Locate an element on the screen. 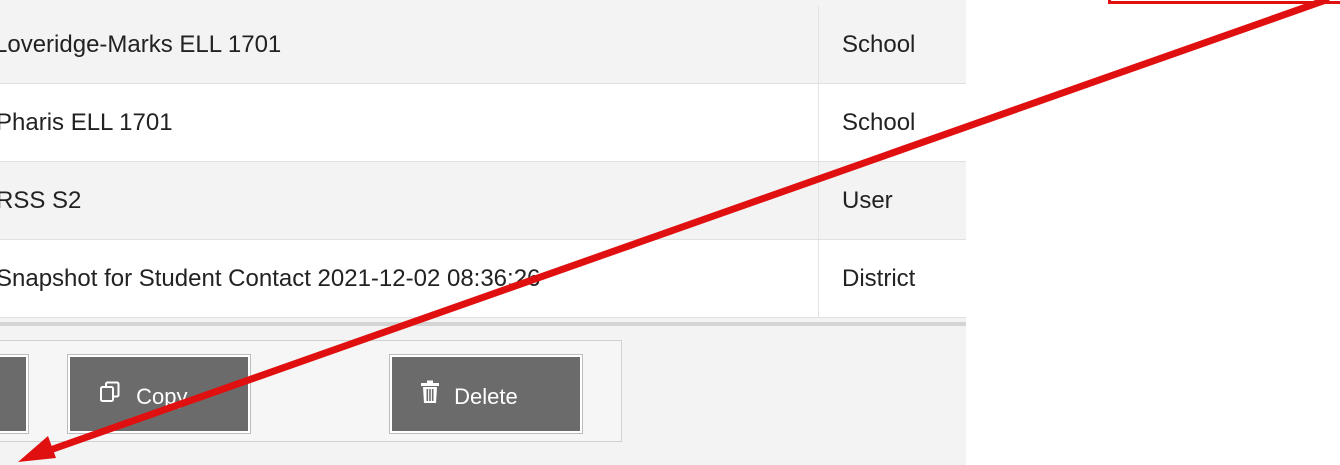 This screenshot has width=1340, height=465. toolbar-separator is located at coordinates (483, 324).